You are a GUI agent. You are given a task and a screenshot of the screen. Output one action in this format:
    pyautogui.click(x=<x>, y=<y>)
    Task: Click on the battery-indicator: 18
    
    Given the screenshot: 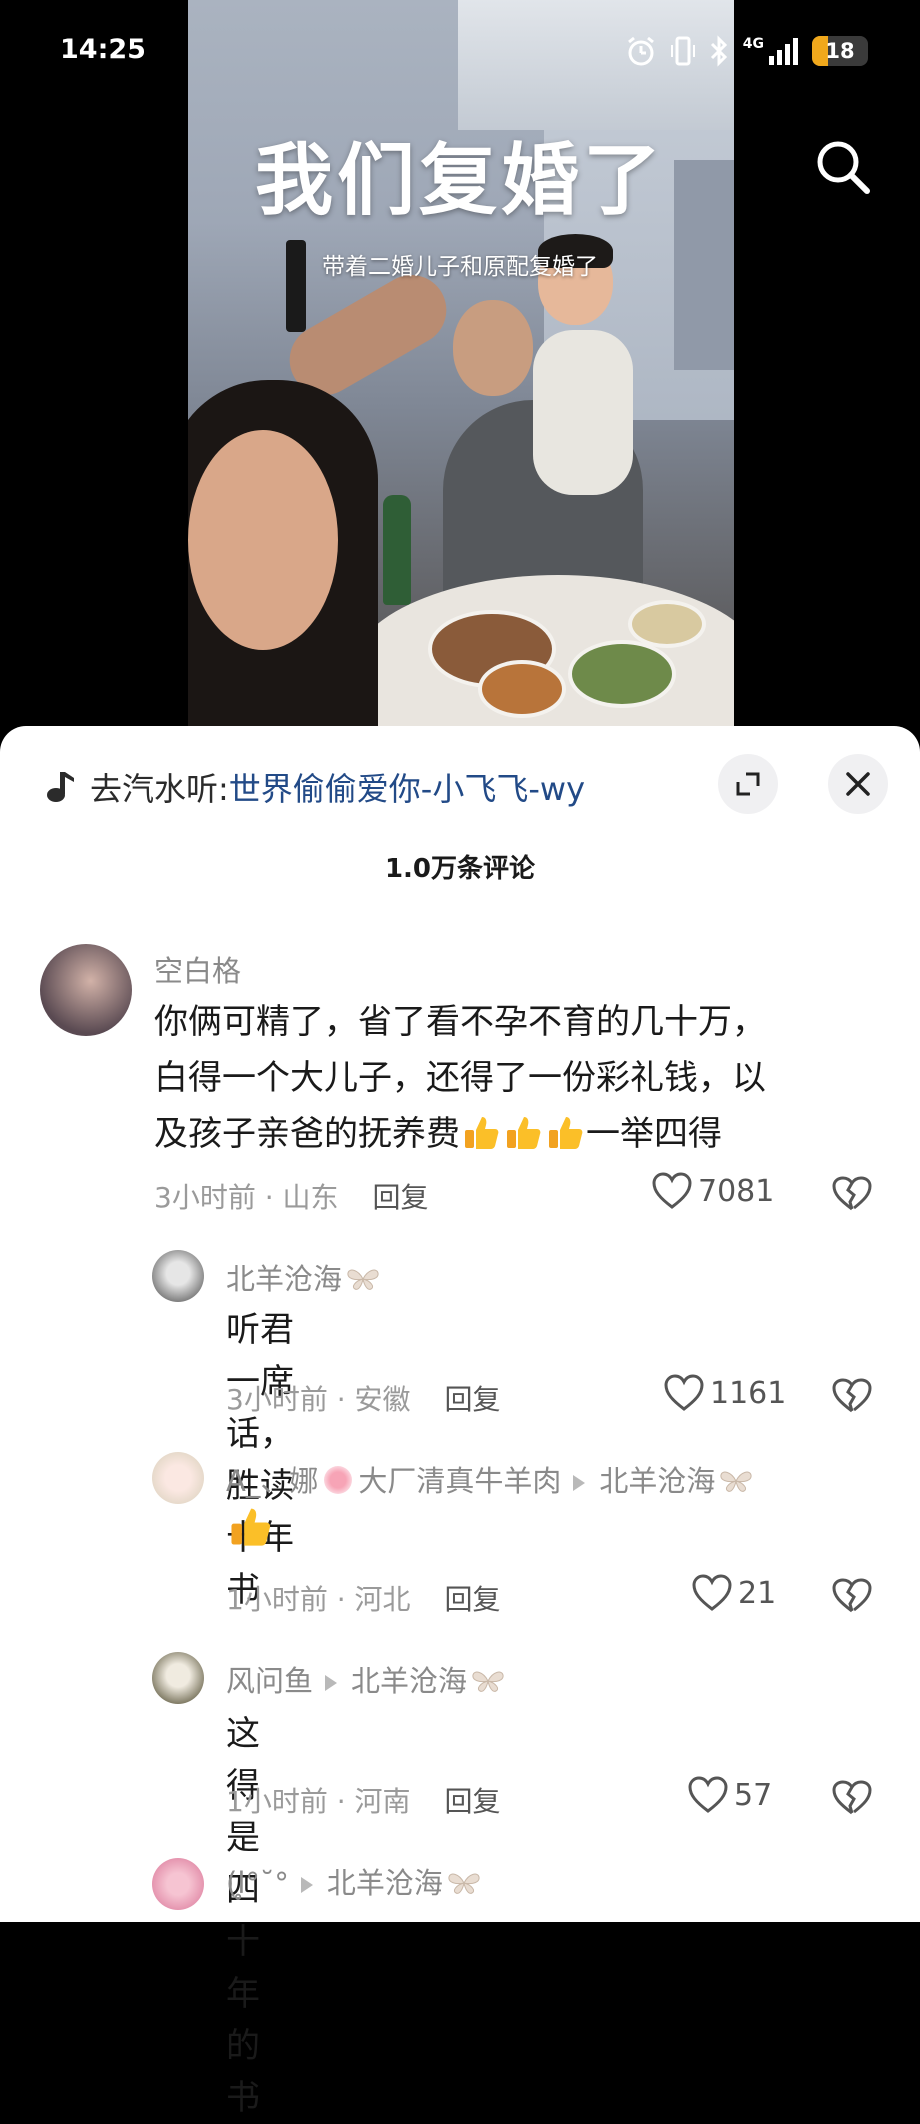 What is the action you would take?
    pyautogui.click(x=840, y=51)
    